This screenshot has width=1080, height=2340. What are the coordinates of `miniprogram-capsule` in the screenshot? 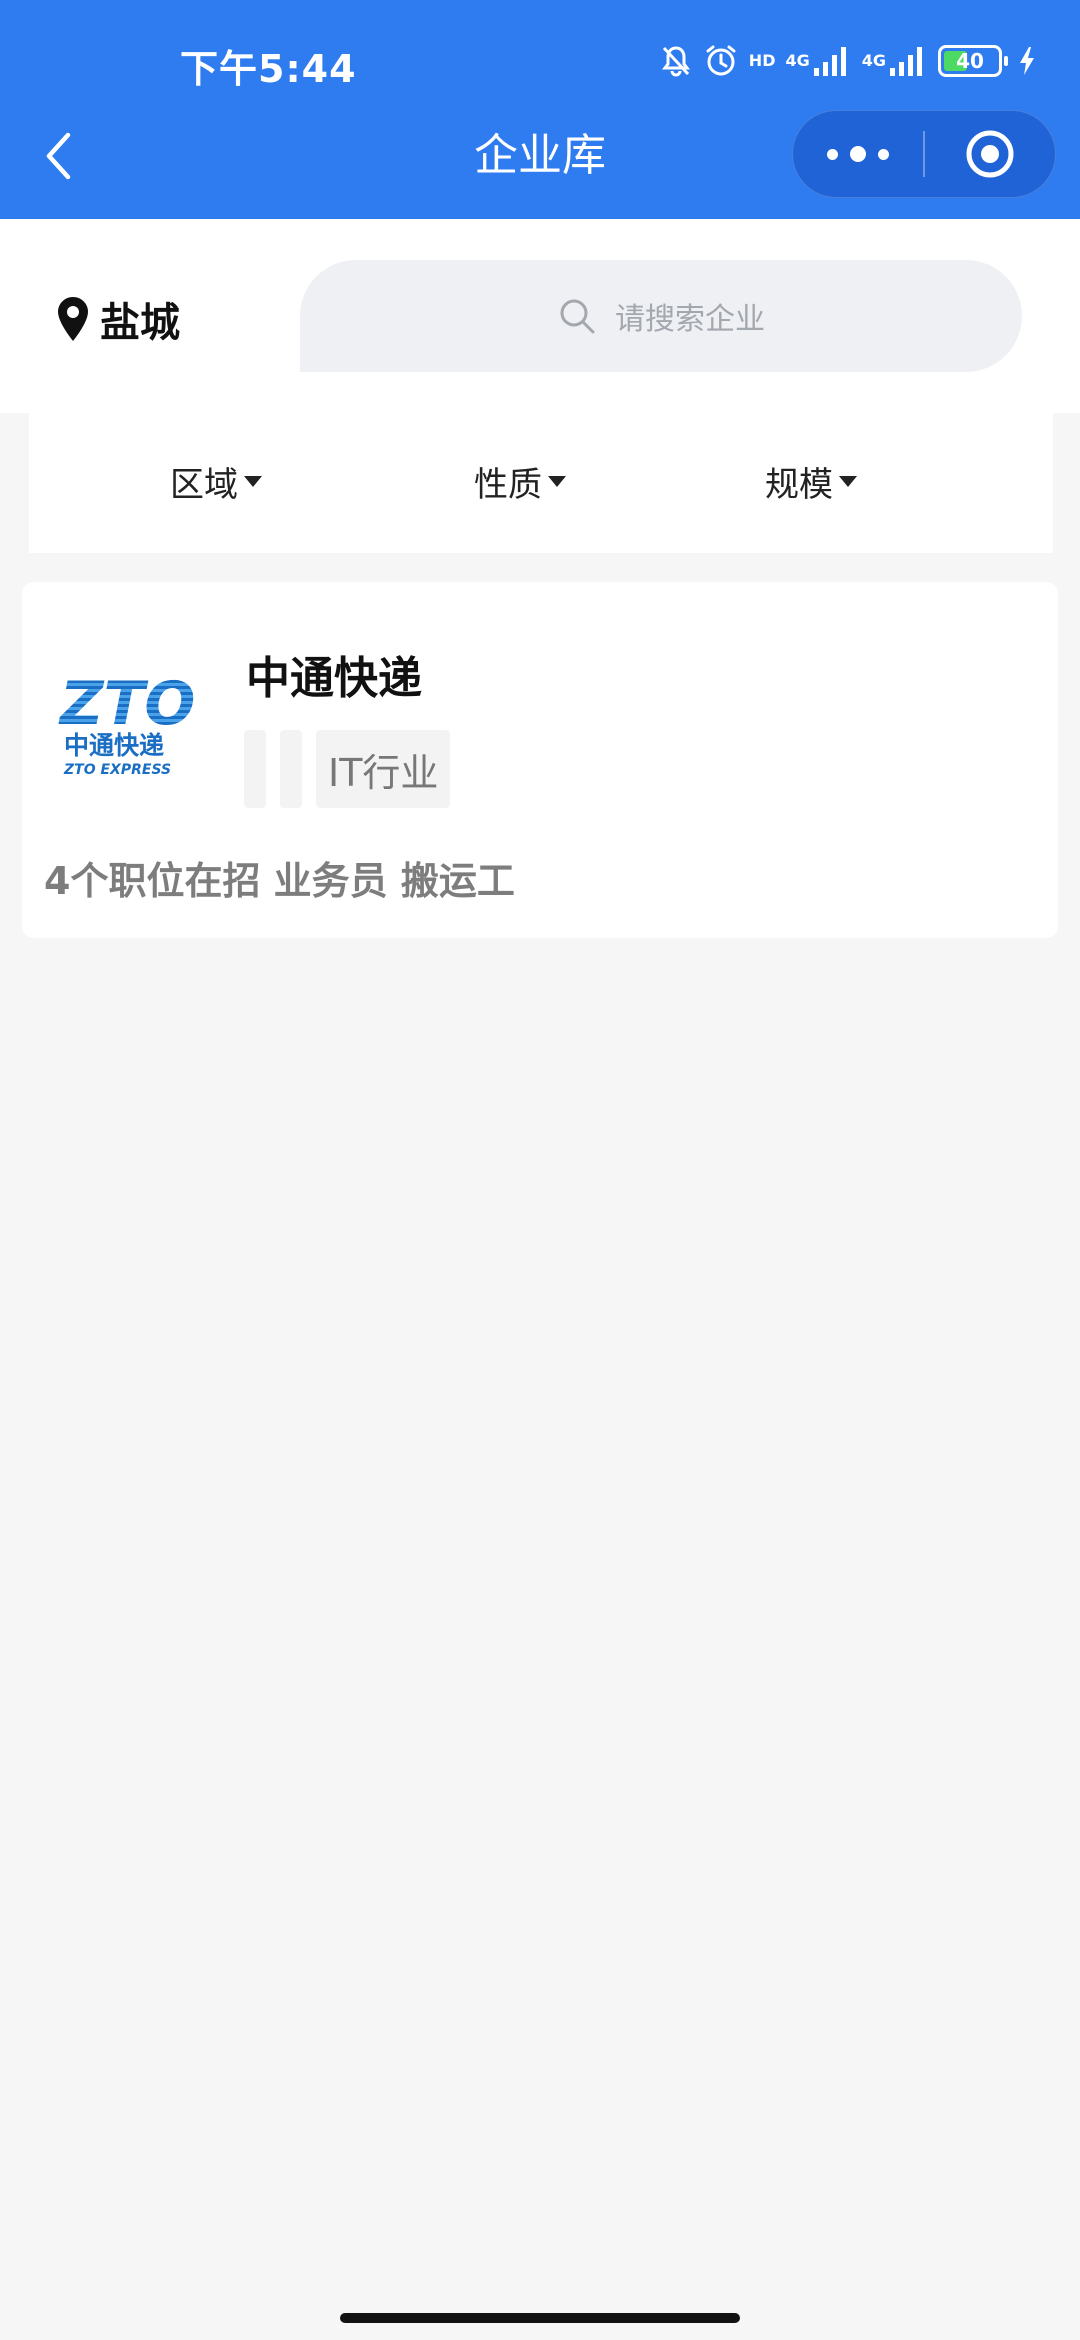 It's located at (924, 154).